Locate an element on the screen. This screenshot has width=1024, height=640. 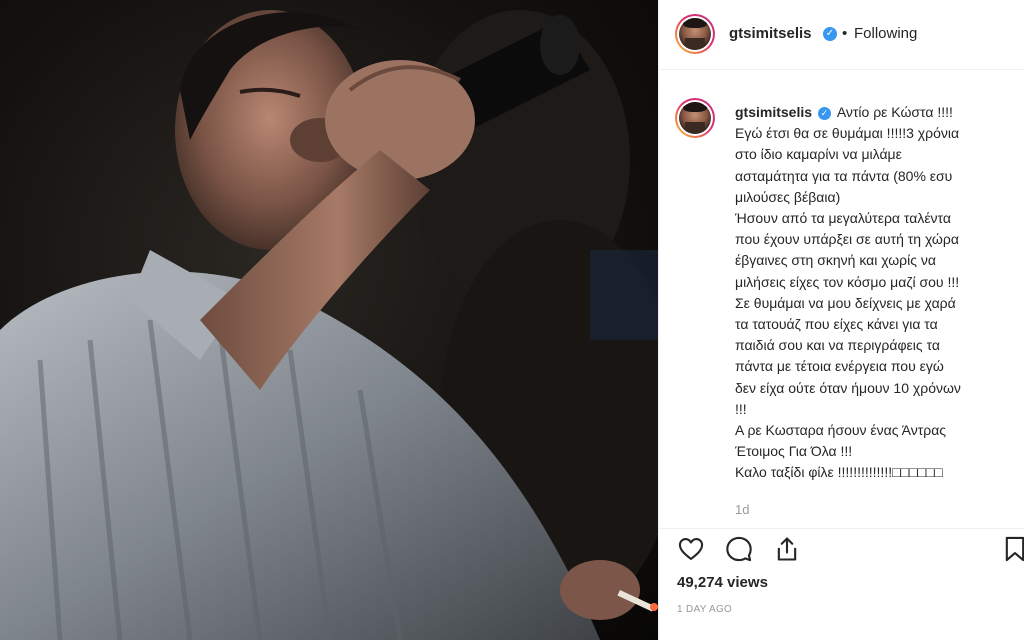
share-button is located at coordinates (787, 549).